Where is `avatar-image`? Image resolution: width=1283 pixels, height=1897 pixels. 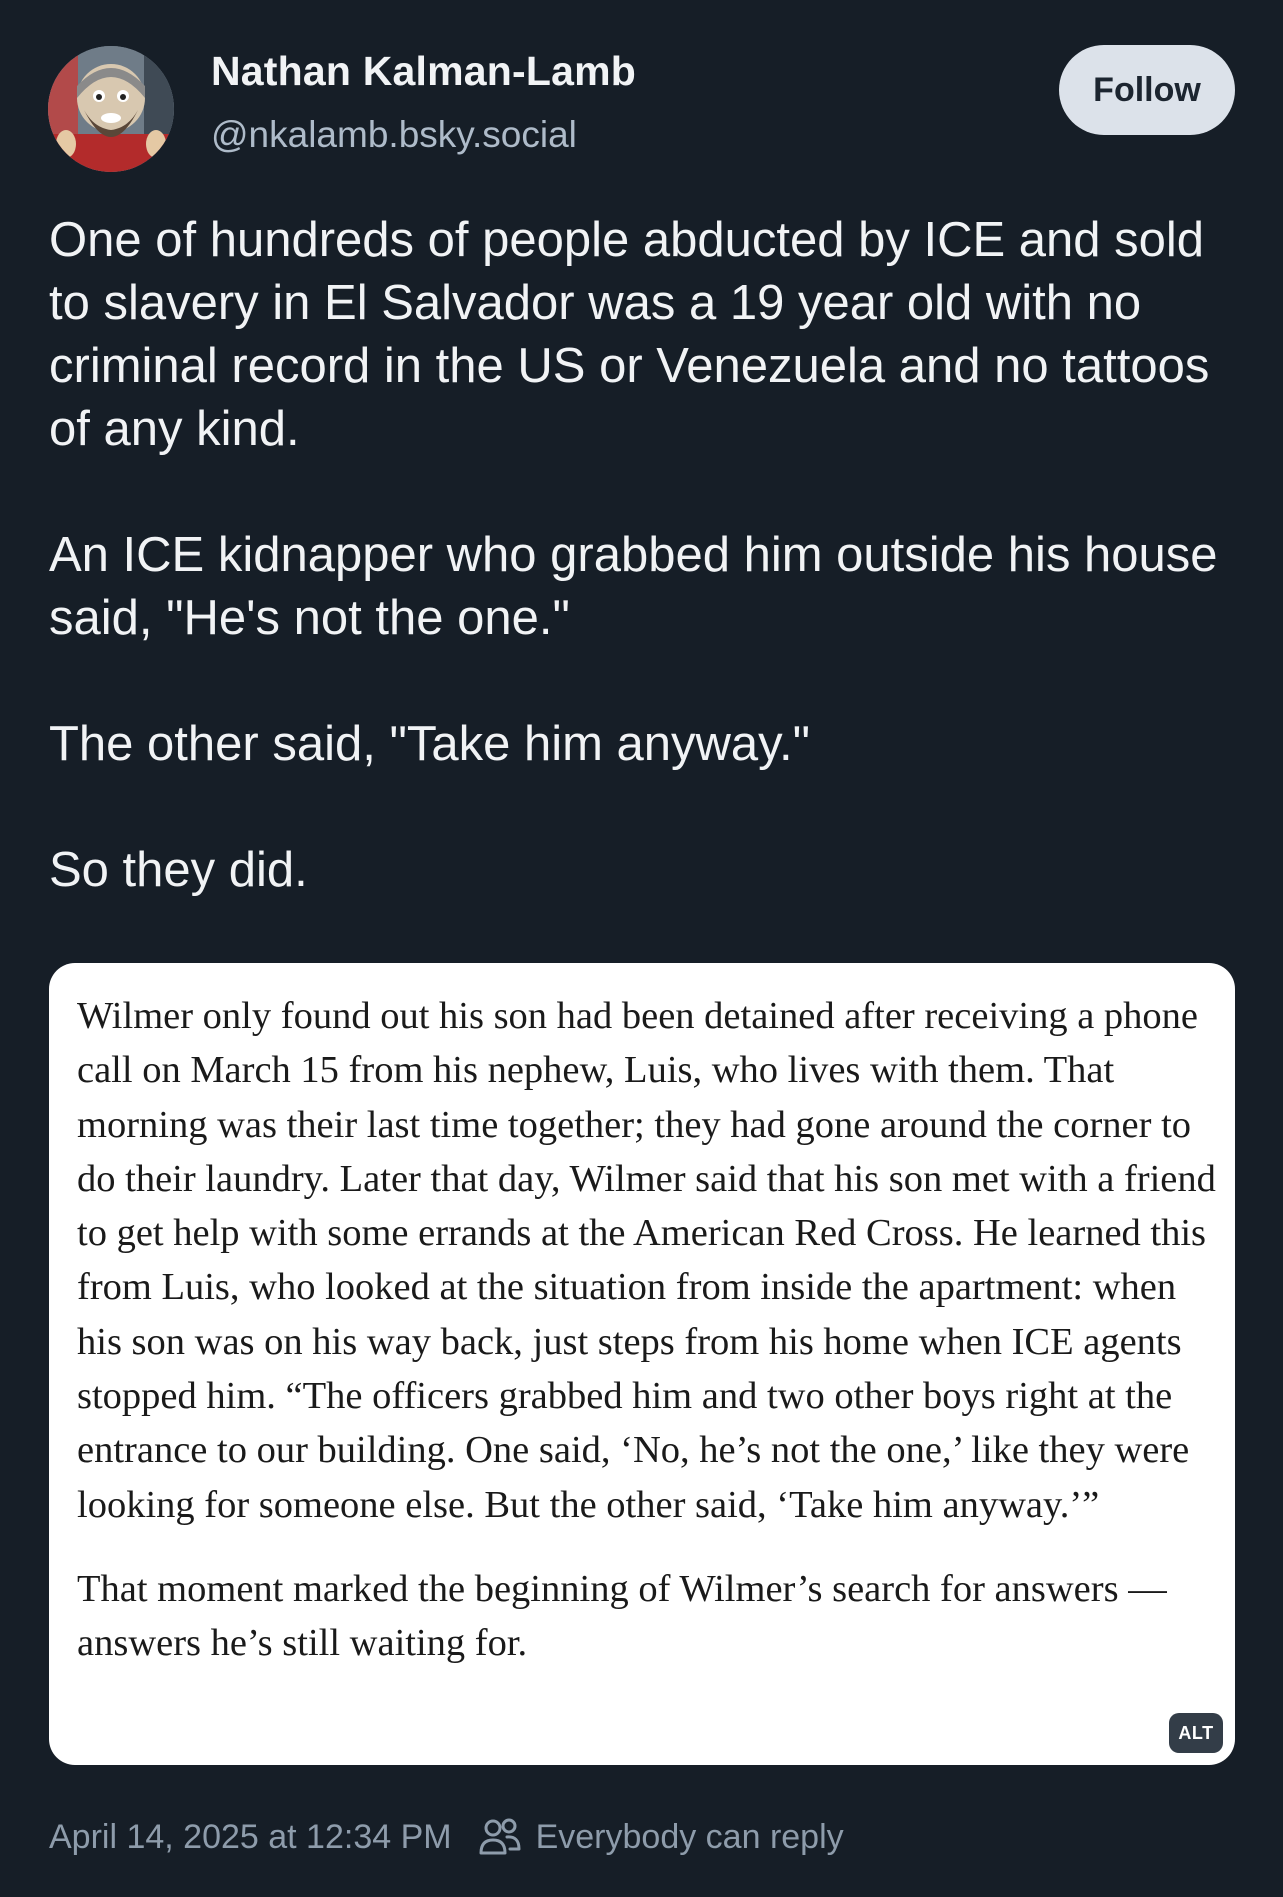
avatar-image is located at coordinates (111, 109).